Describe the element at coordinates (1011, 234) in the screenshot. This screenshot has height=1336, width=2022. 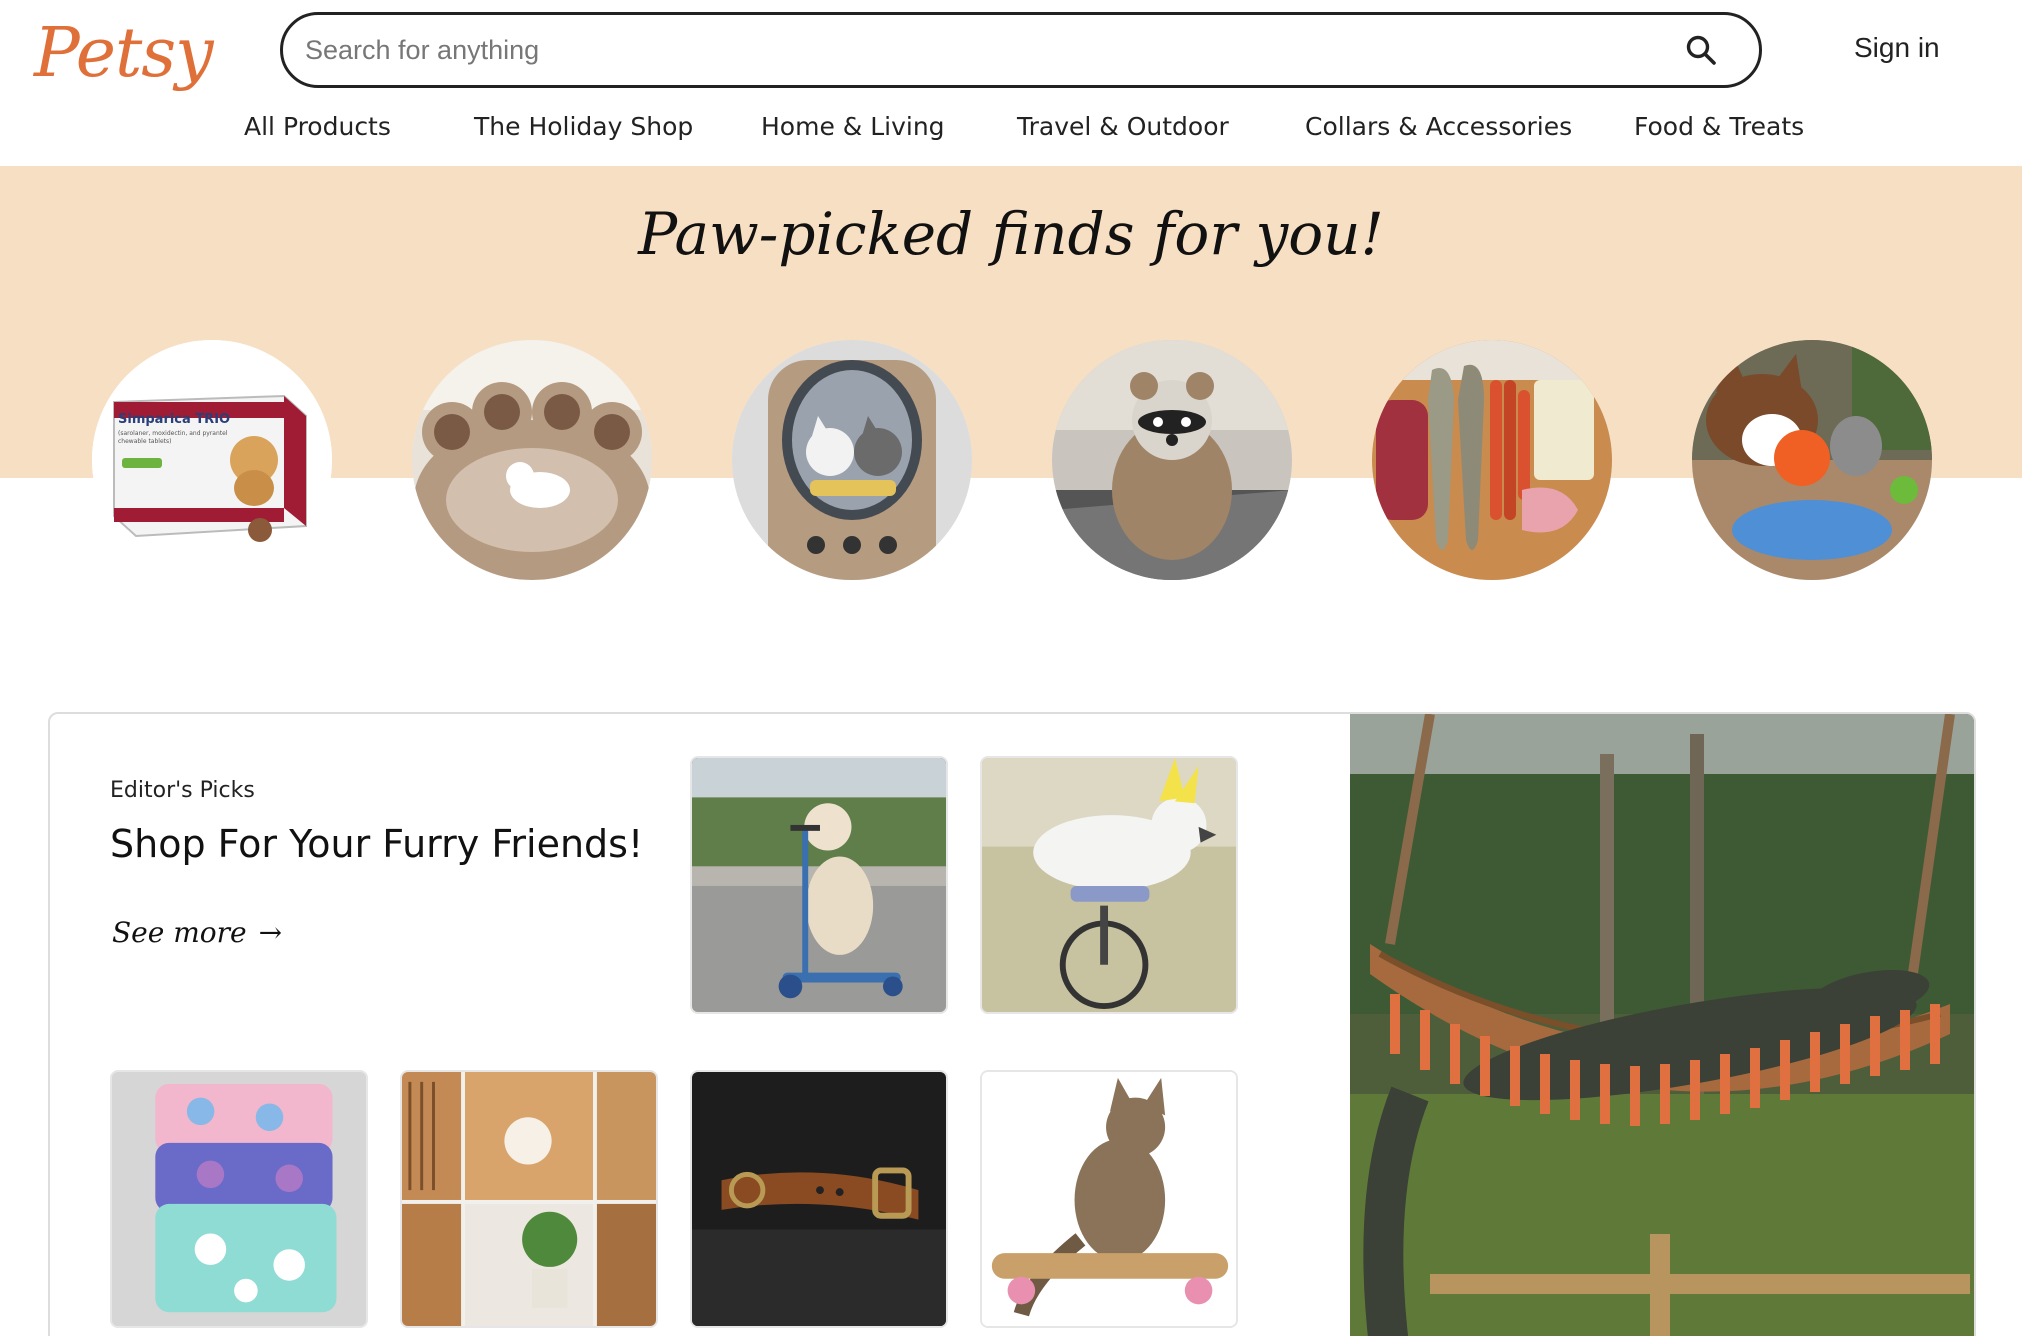
I see `hero-title: Paw-picked finds for you!` at that location.